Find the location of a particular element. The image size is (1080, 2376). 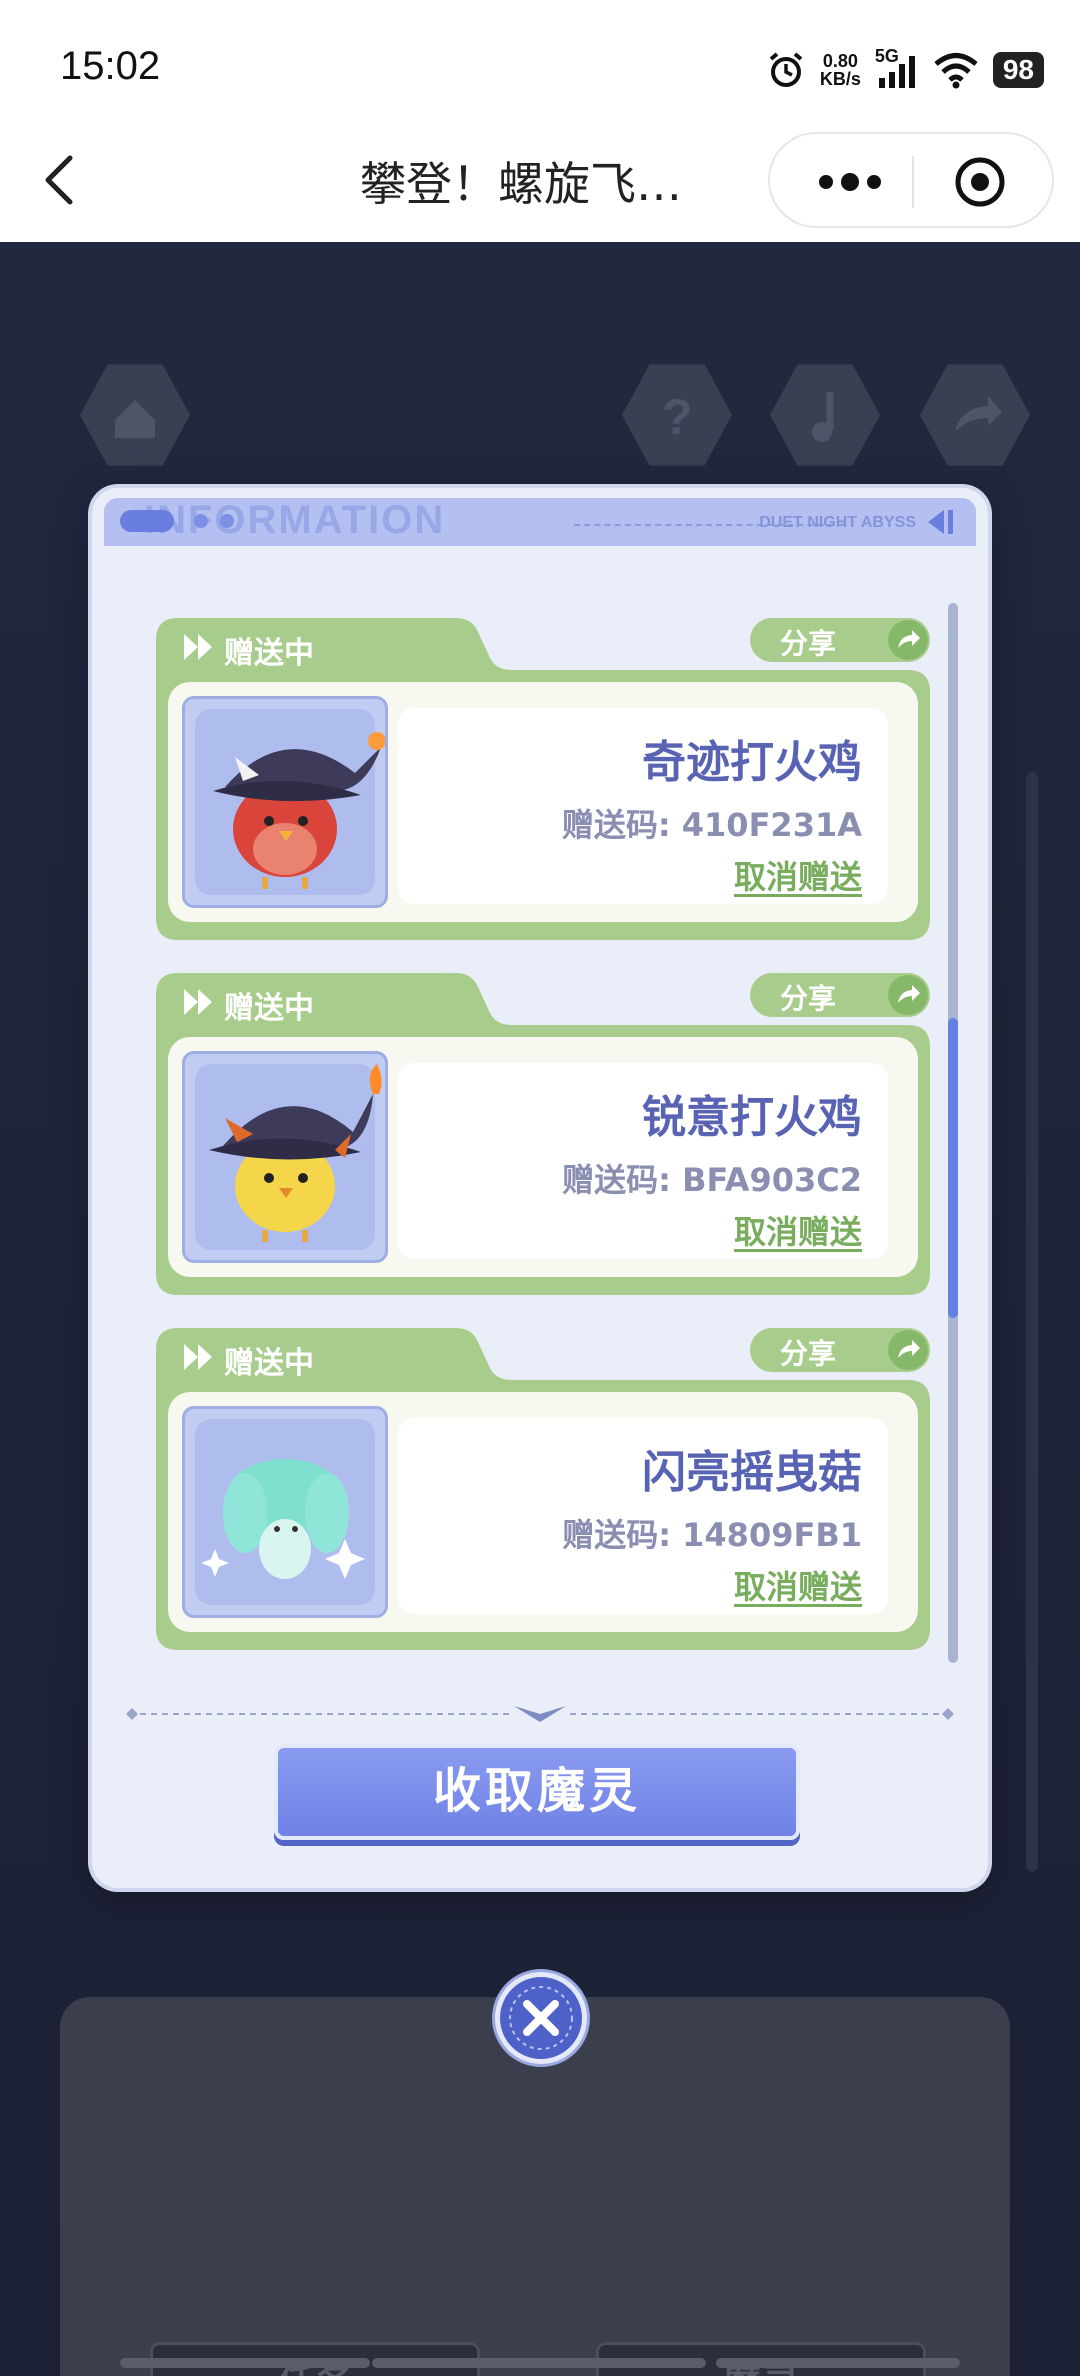

card-body: 奇迹打火鸡 赠送码: 410F231A 取消赠送 is located at coordinates (543, 802).